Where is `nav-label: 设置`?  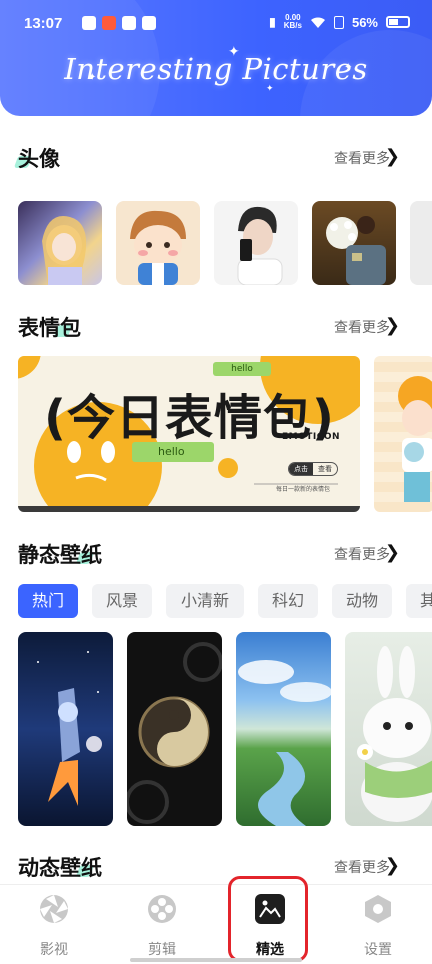 nav-label: 设置 is located at coordinates (378, 950).